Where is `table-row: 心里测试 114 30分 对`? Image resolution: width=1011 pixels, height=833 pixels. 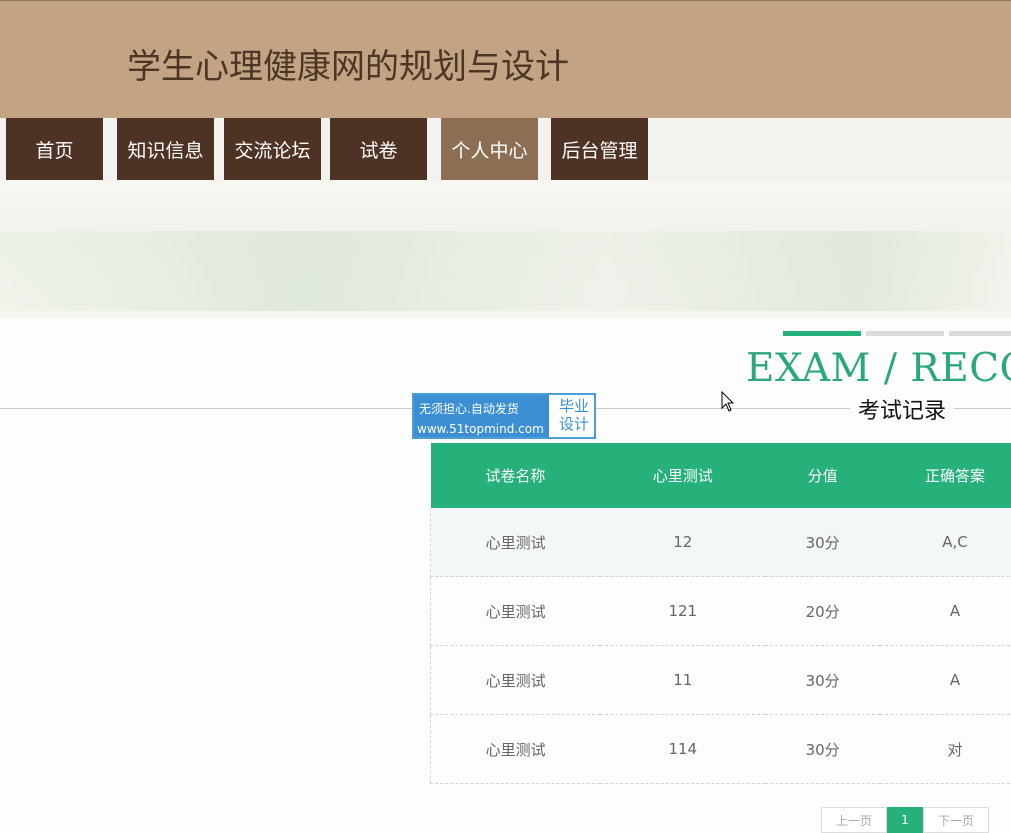 table-row: 心里测试 114 30分 对 is located at coordinates (720, 749).